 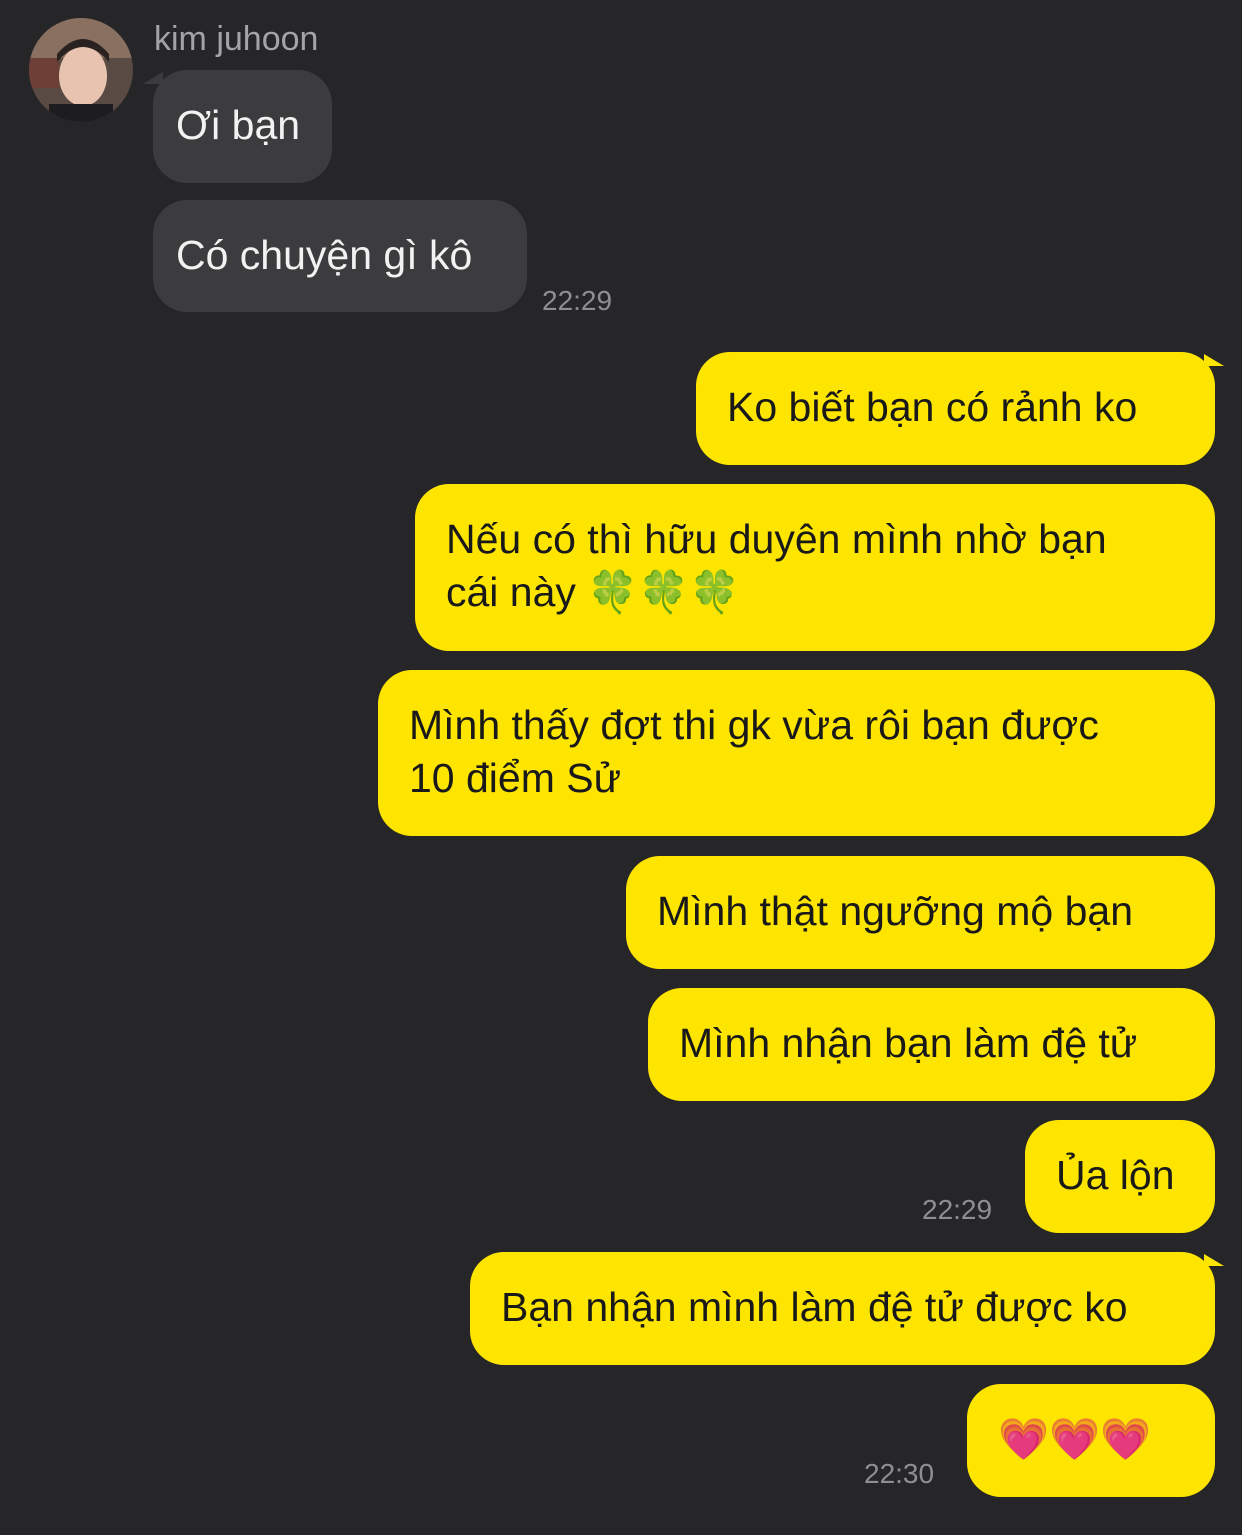 What do you see at coordinates (238, 125) in the screenshot?
I see `message-text: Ơi bạn` at bounding box center [238, 125].